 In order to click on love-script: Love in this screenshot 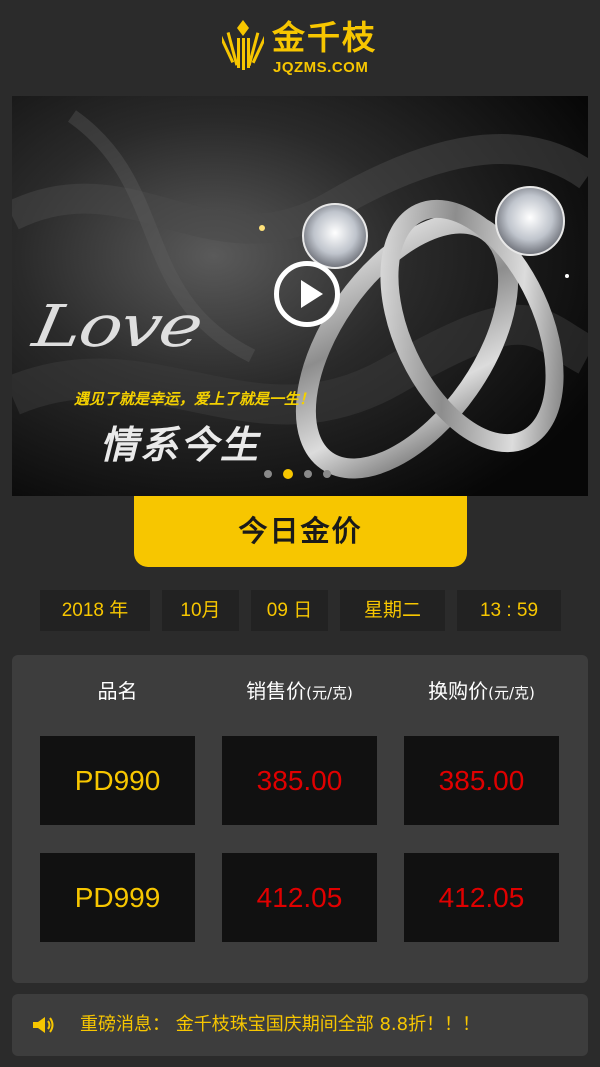, I will do `click(117, 326)`.